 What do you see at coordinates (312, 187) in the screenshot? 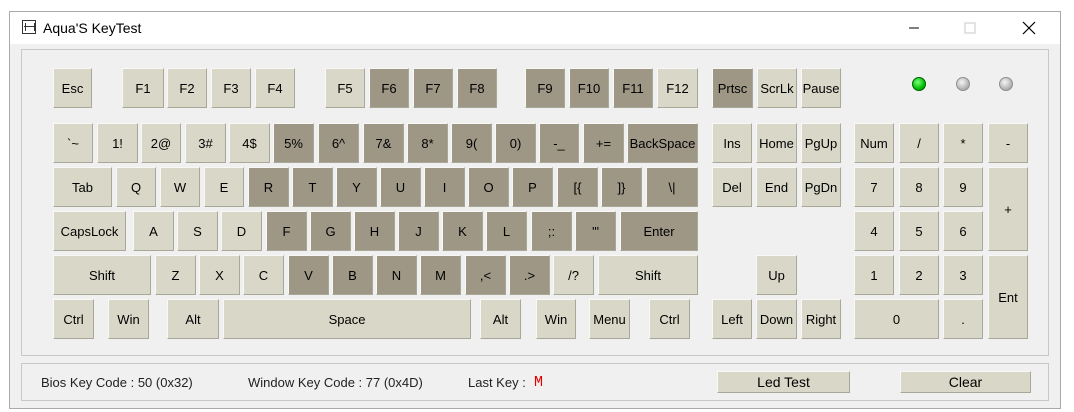
I see `key-t: T` at bounding box center [312, 187].